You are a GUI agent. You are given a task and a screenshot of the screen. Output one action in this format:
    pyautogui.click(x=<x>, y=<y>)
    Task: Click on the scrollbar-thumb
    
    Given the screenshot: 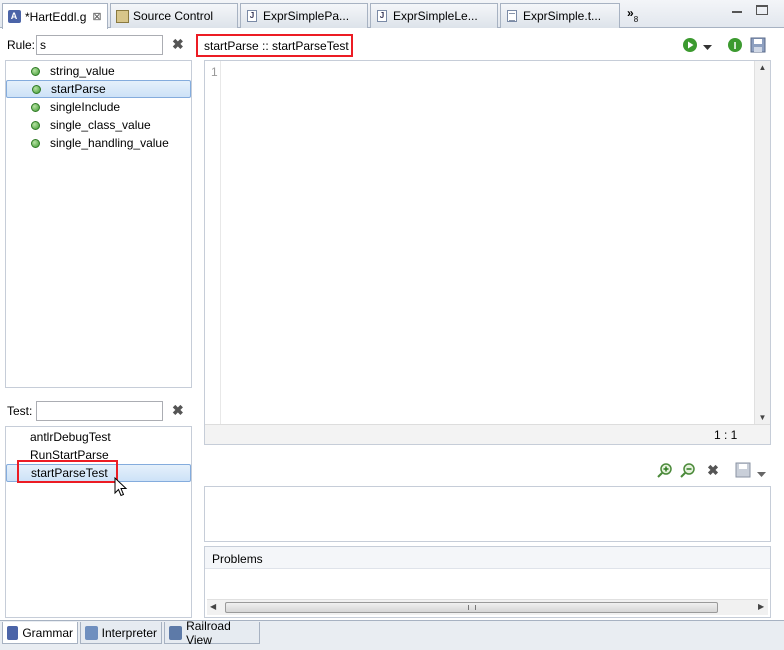 What is the action you would take?
    pyautogui.click(x=471, y=607)
    